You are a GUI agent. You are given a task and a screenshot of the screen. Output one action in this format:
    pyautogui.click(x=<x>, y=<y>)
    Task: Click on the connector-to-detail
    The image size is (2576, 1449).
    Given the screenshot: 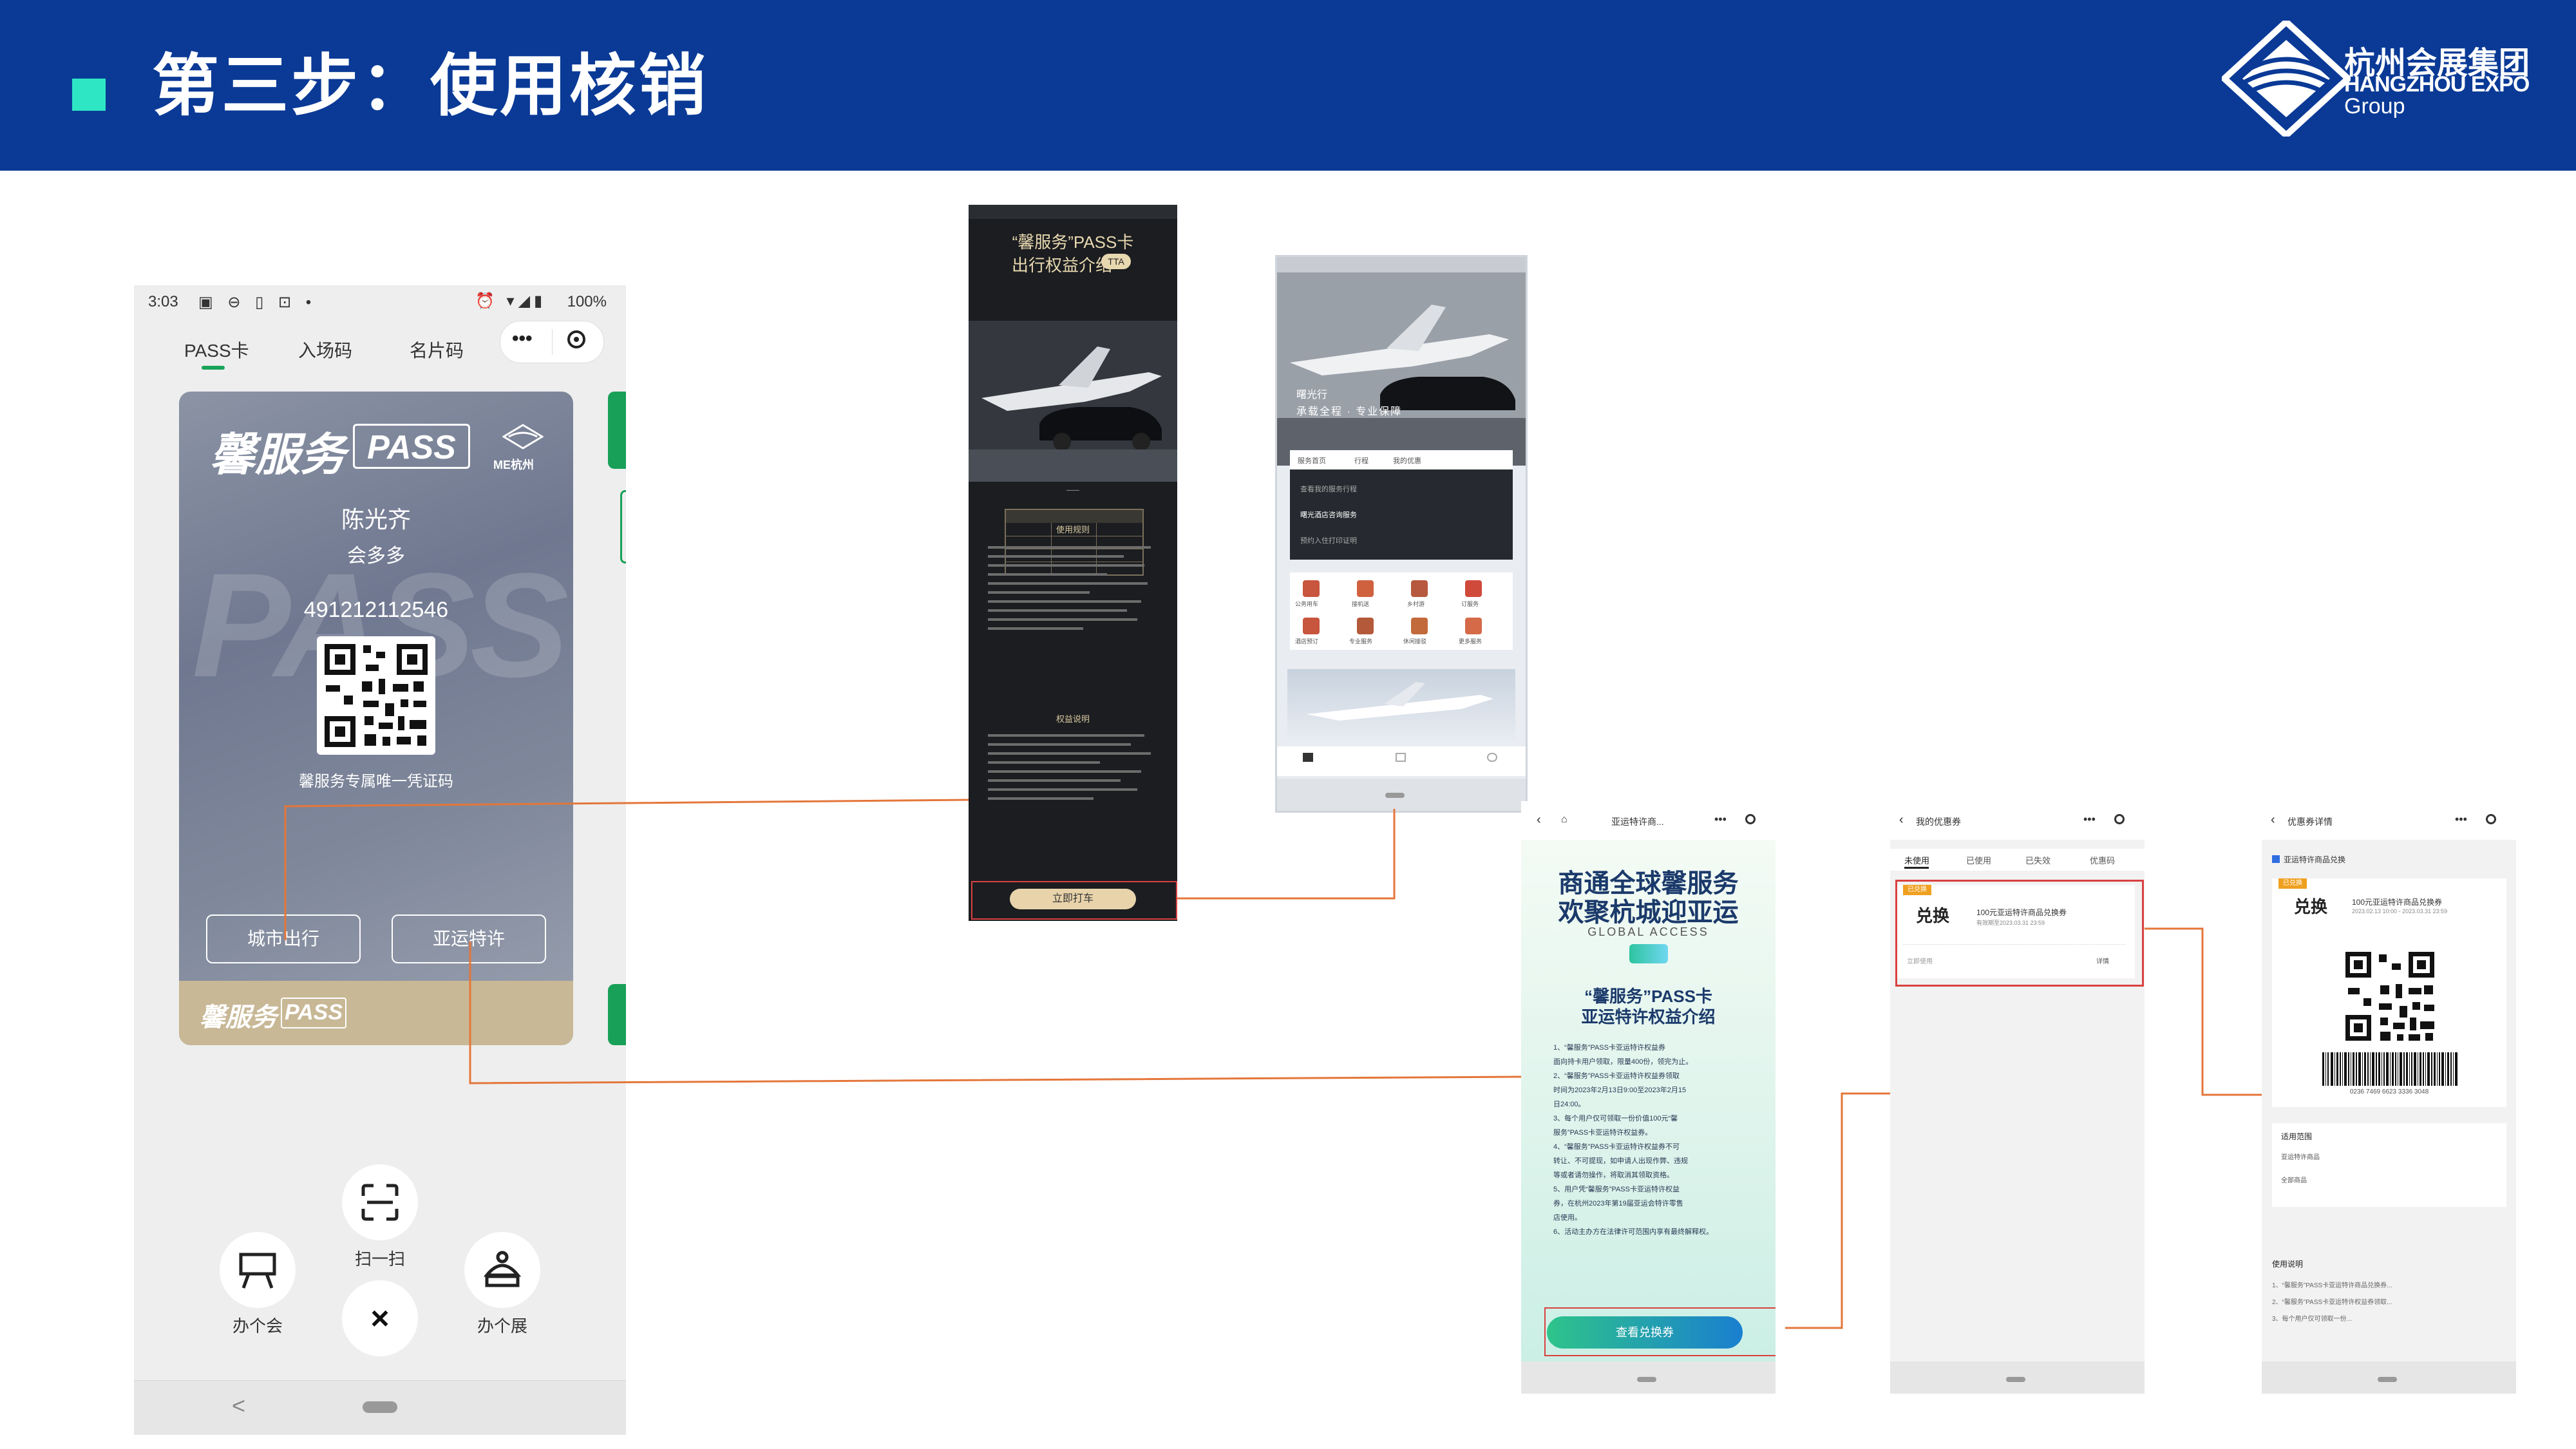 What is the action you would take?
    pyautogui.click(x=2203, y=1011)
    